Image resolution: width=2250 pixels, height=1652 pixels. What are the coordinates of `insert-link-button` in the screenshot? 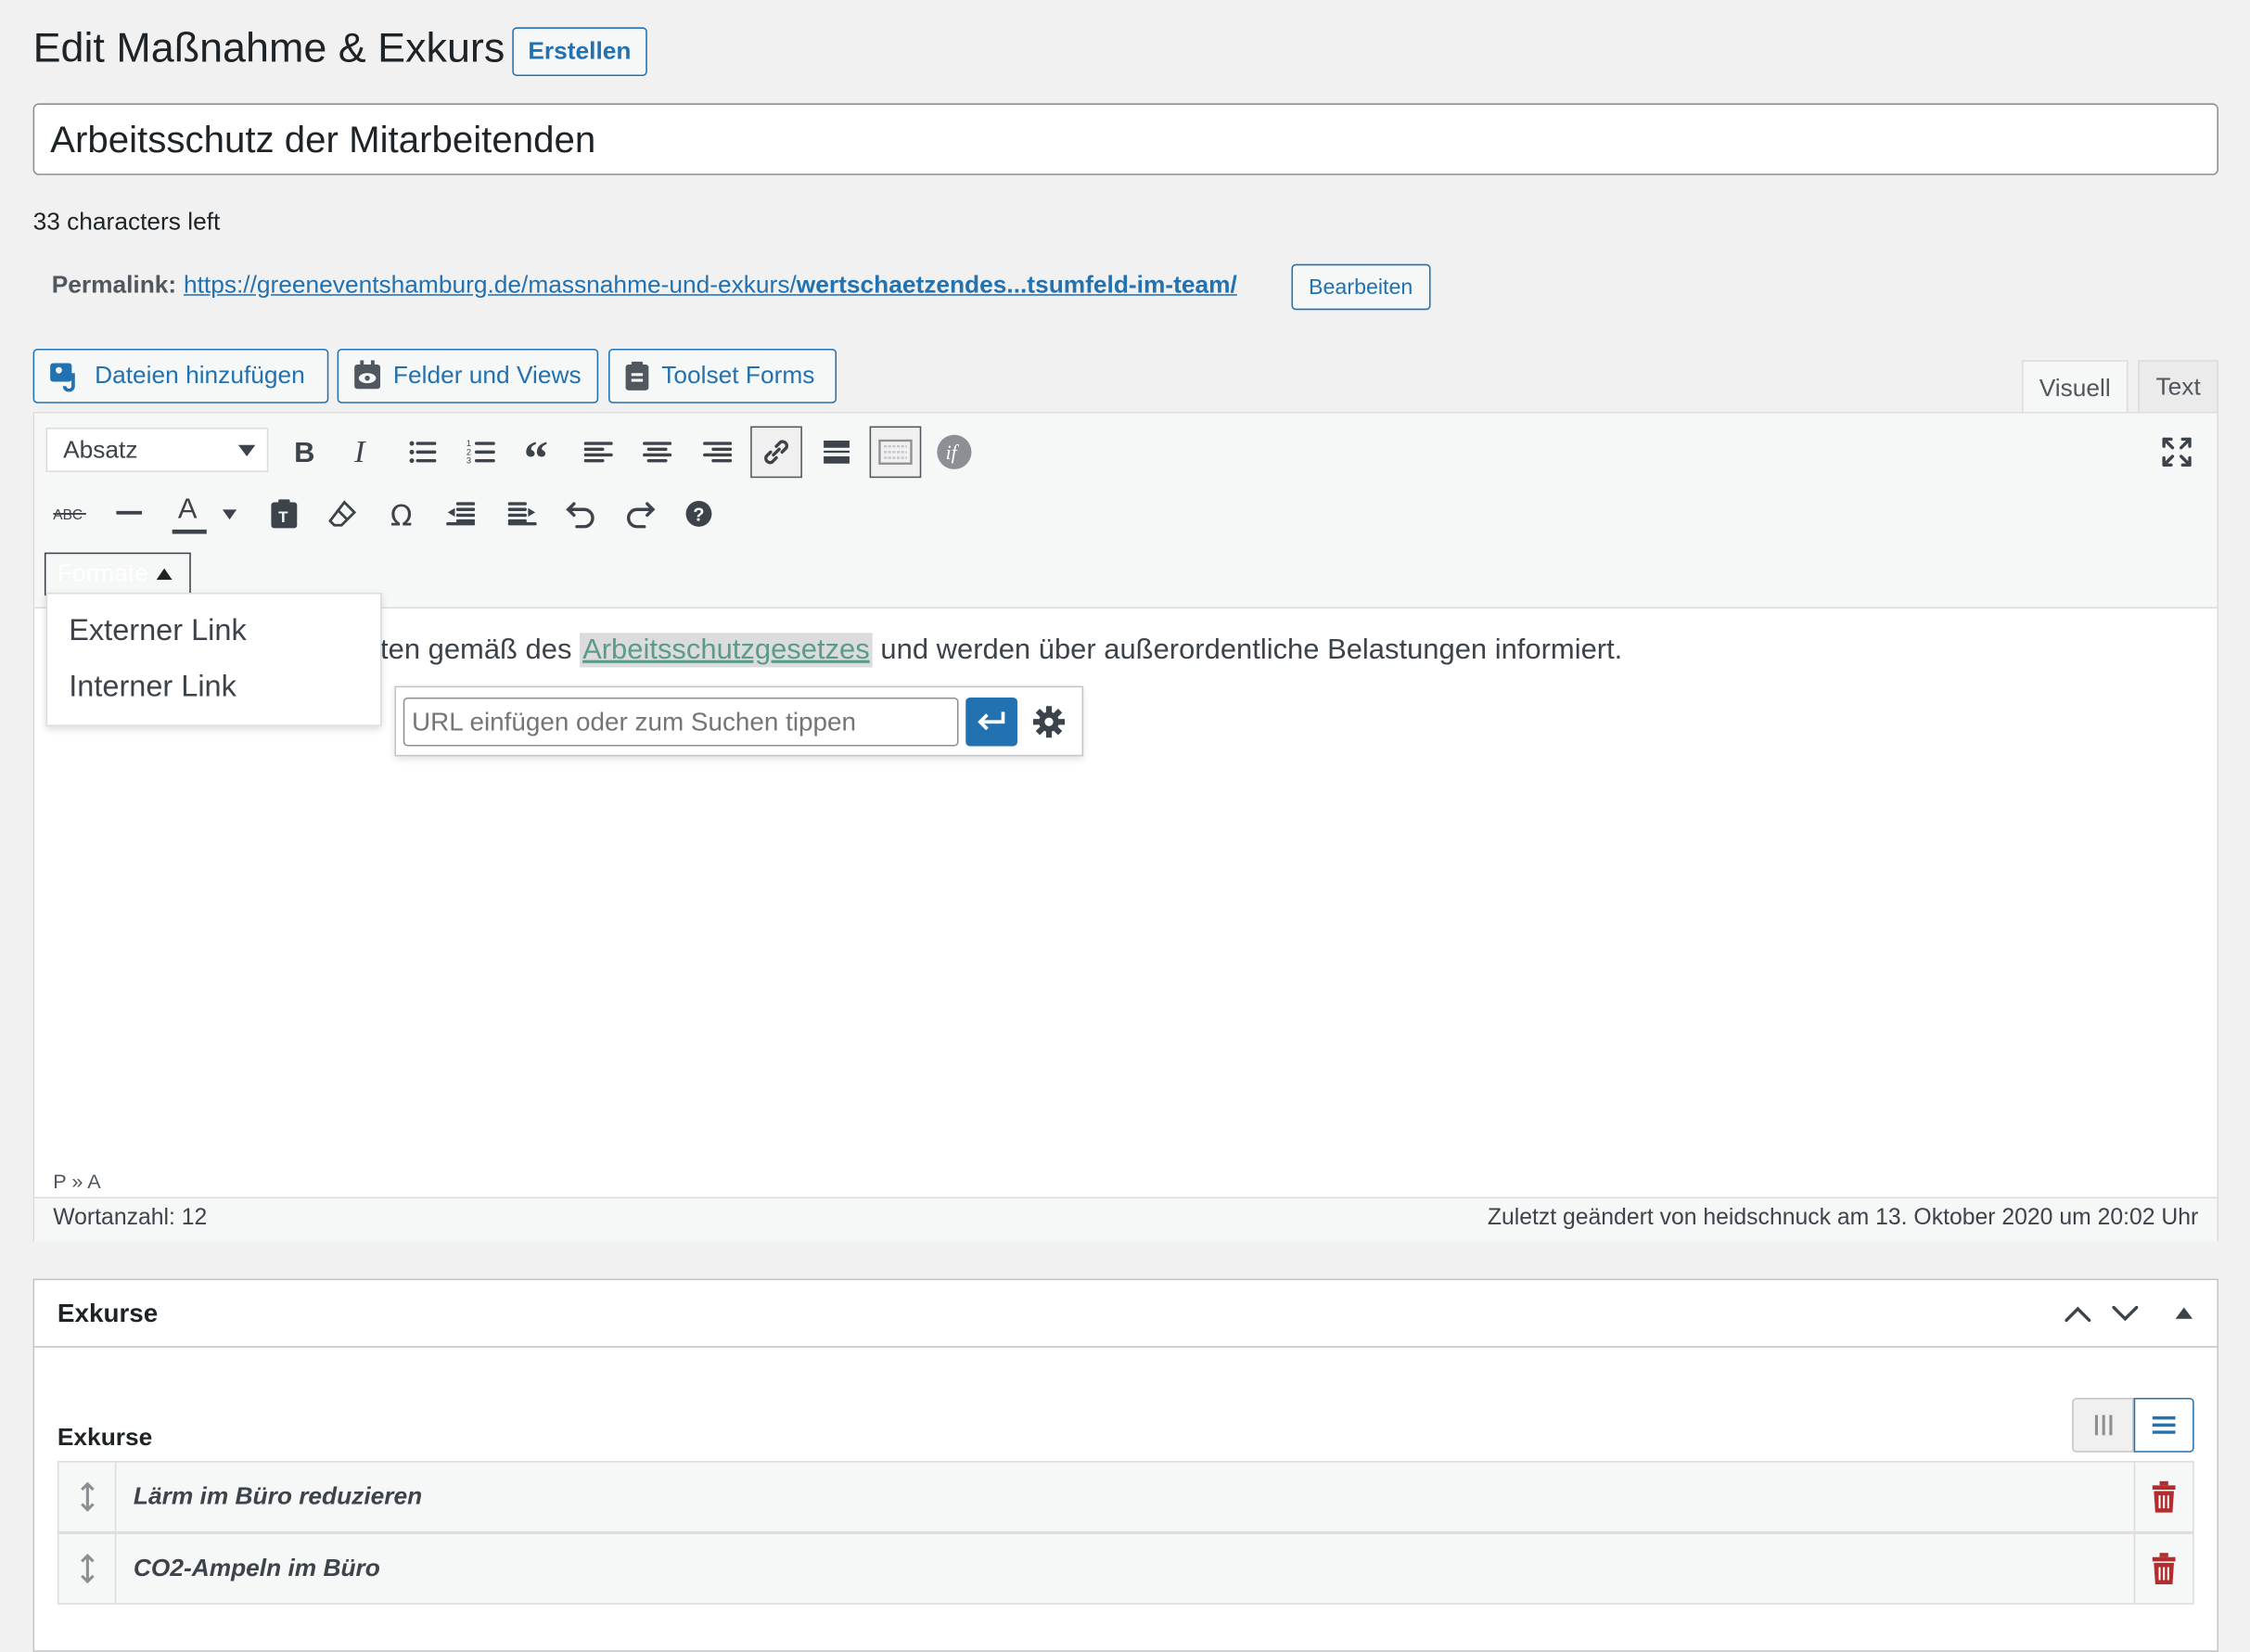 It's located at (776, 452).